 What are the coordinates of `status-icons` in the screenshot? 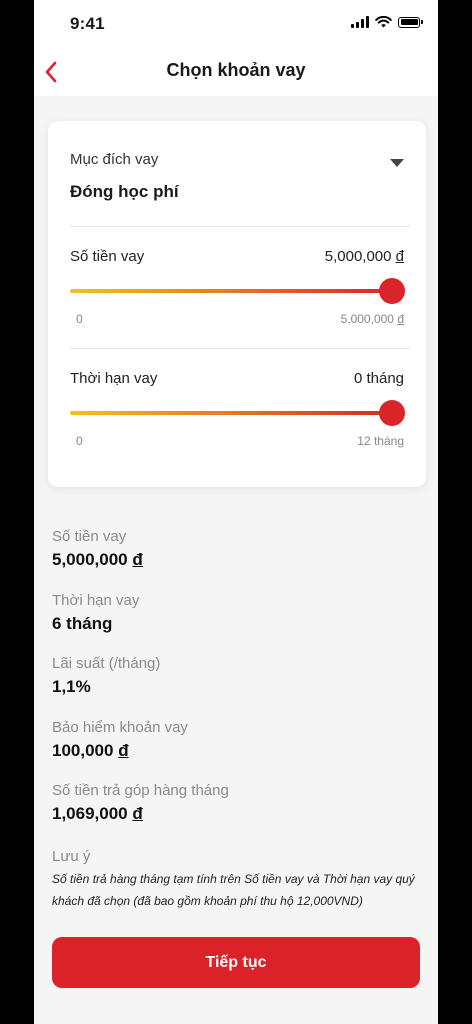 It's located at (387, 22).